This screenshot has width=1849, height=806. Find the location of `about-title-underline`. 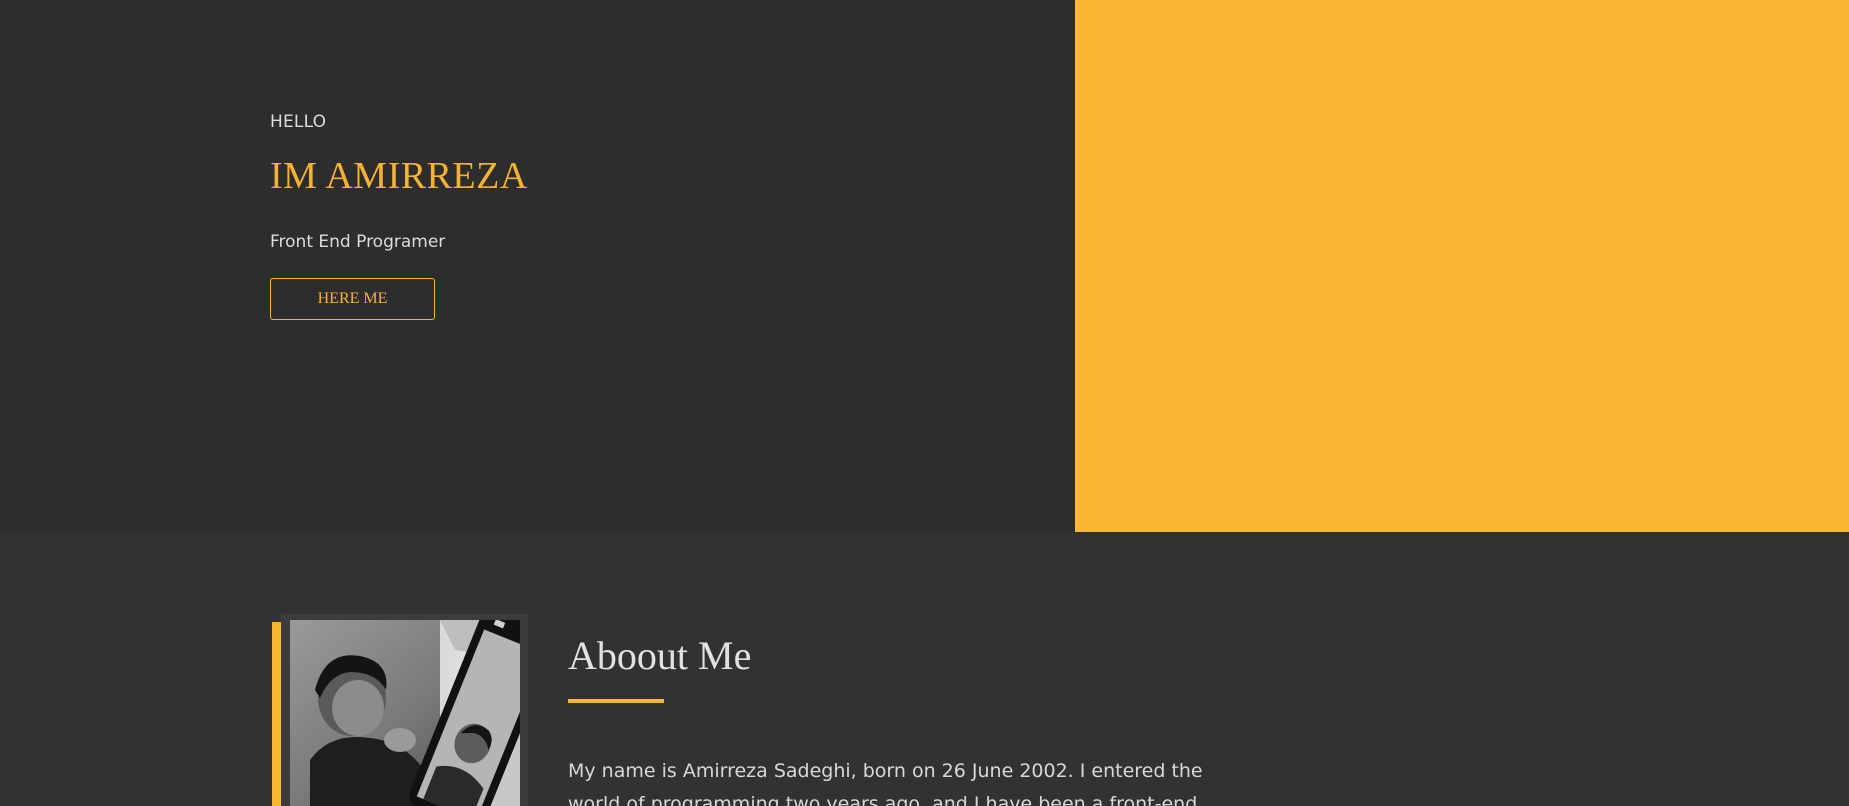

about-title-underline is located at coordinates (616, 701).